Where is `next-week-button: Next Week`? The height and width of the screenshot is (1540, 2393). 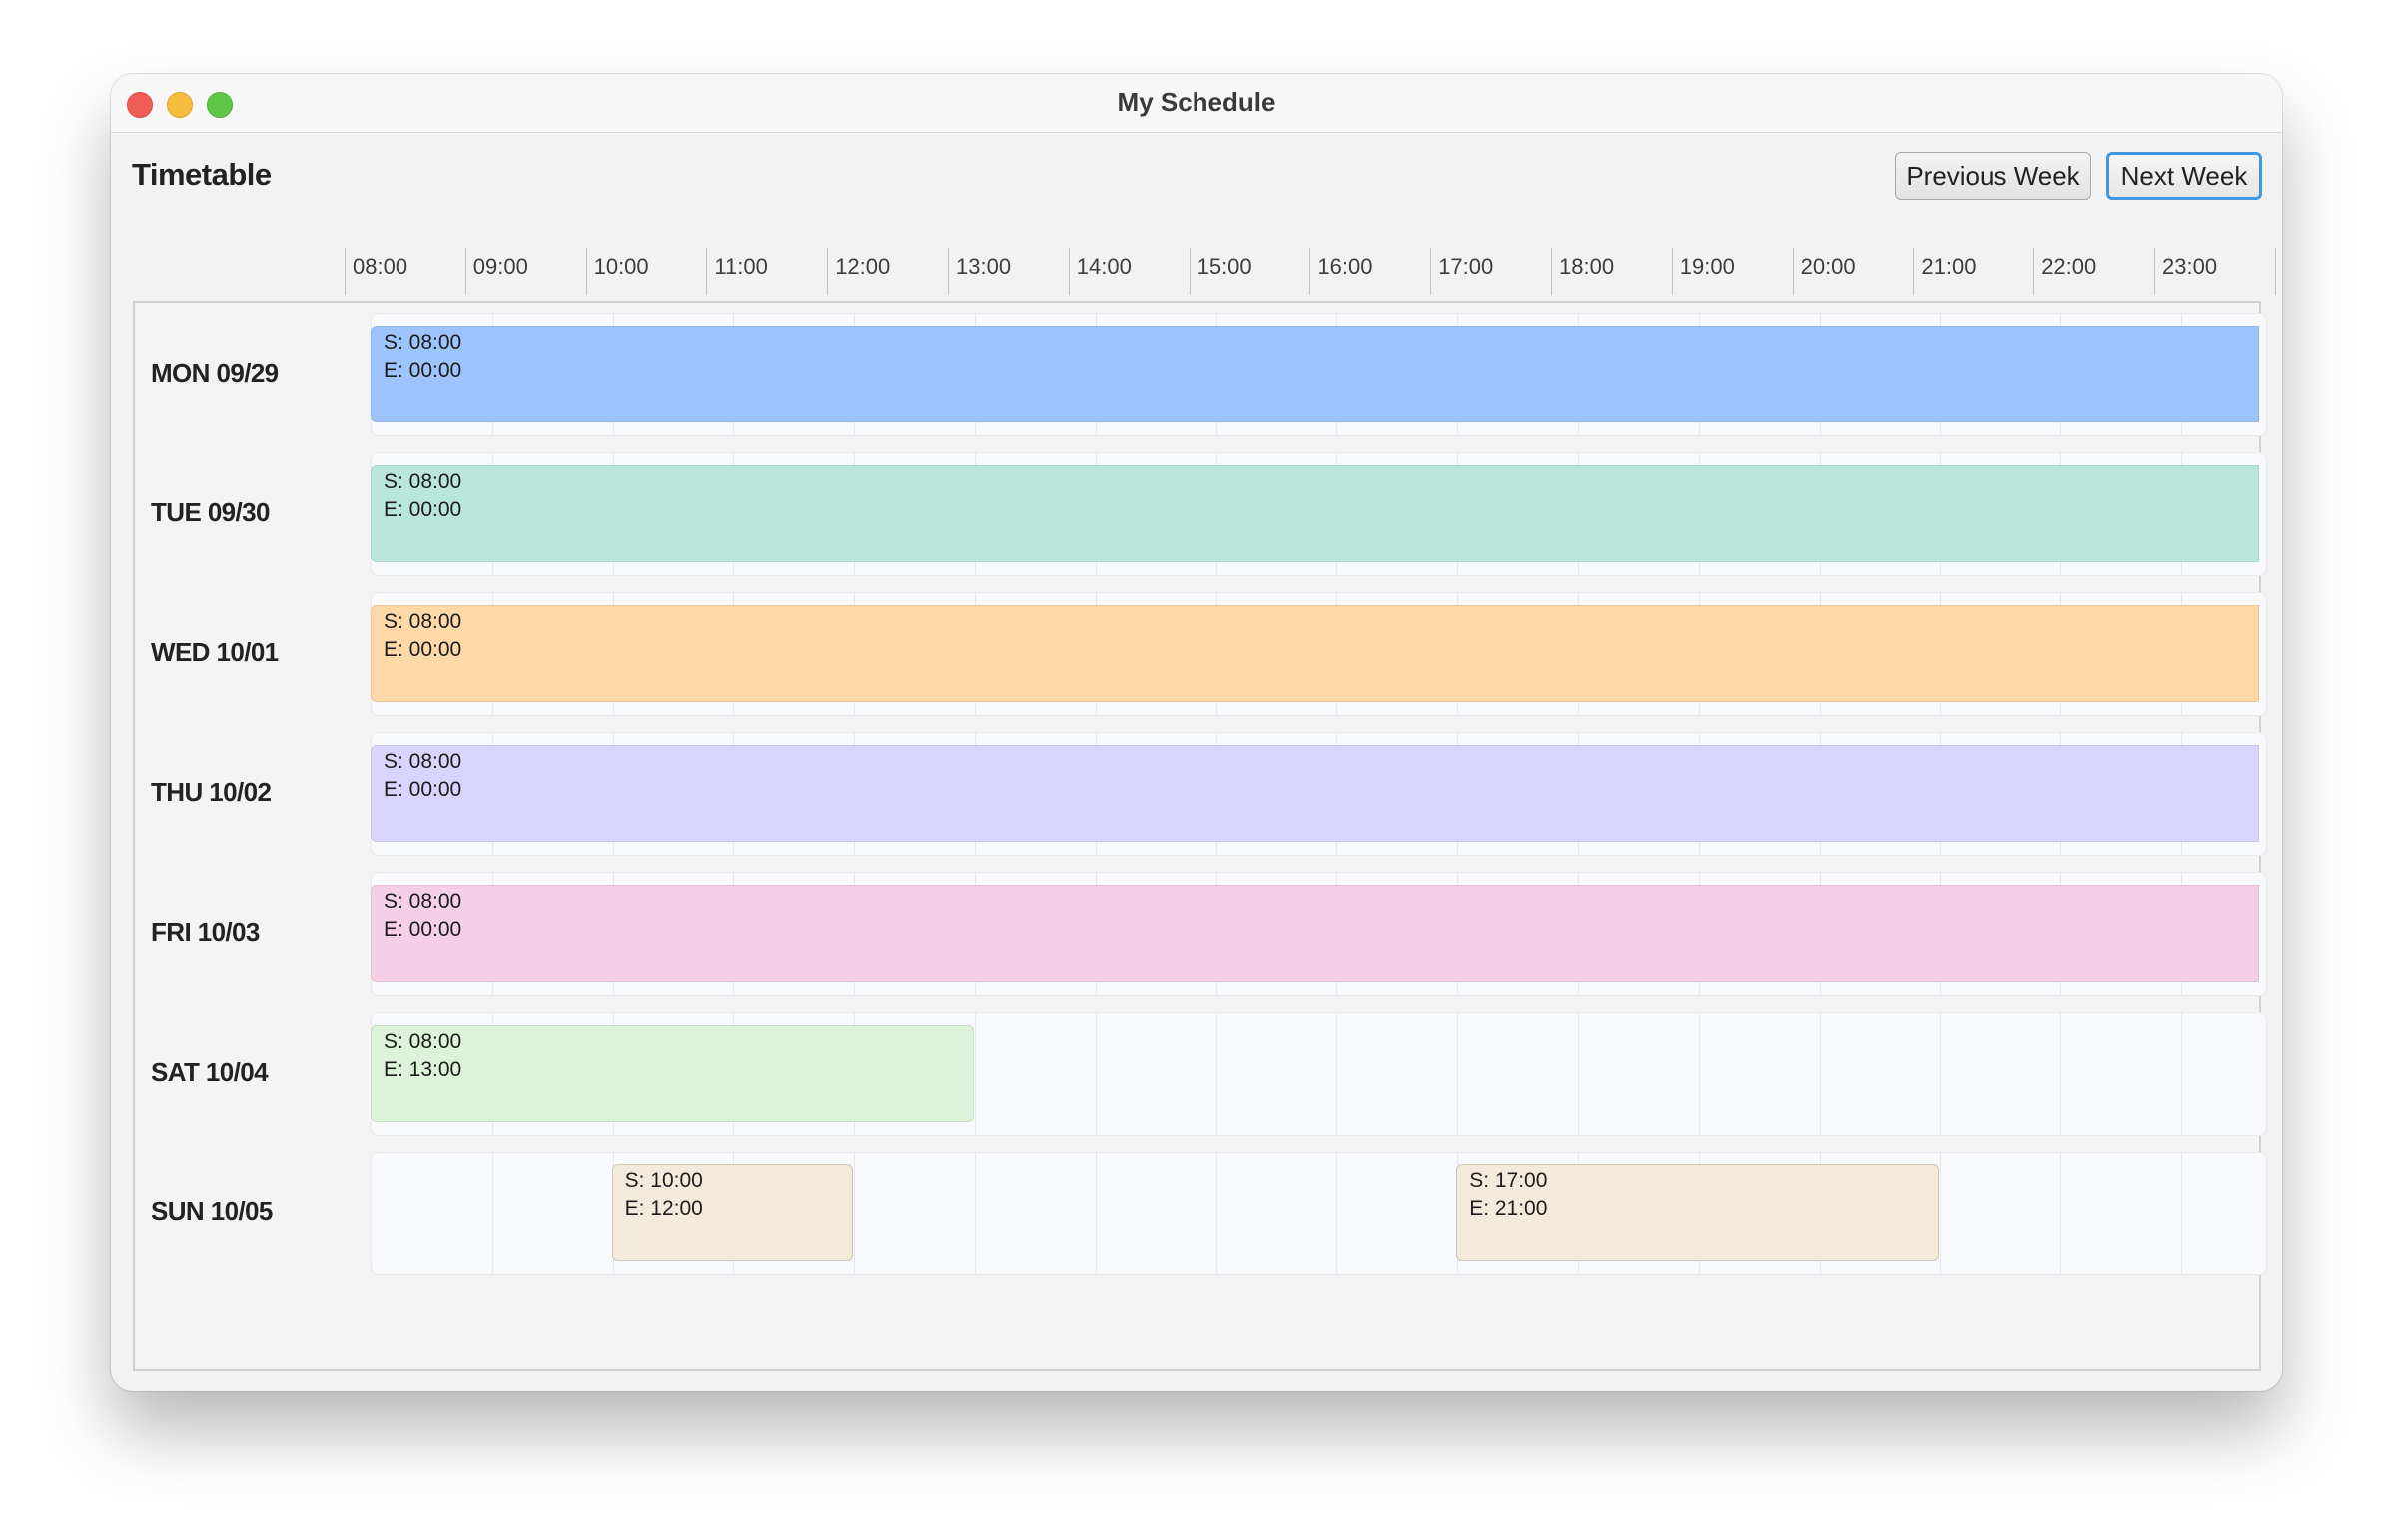
next-week-button: Next Week is located at coordinates (2184, 176).